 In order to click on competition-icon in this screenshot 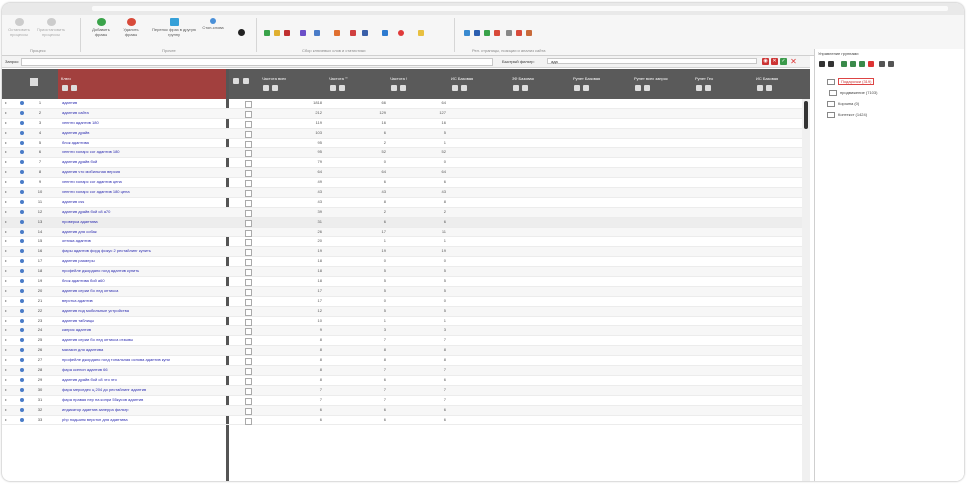, I will do `click(317, 33)`.